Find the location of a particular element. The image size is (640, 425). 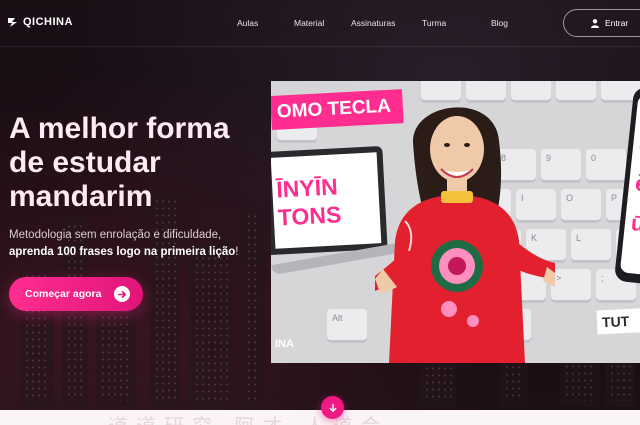

laptop-display: ĪNYĪN TONS is located at coordinates (326, 200).